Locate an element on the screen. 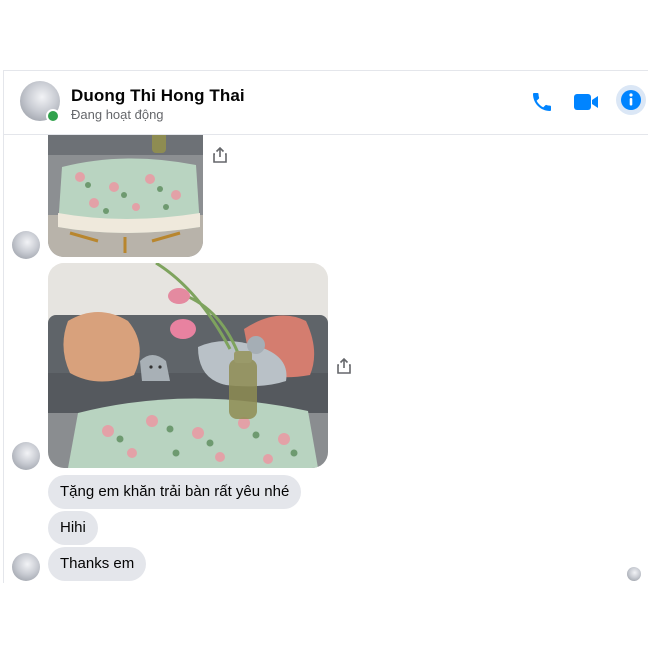 This screenshot has height=648, width=648. video-call-button is located at coordinates (586, 102).